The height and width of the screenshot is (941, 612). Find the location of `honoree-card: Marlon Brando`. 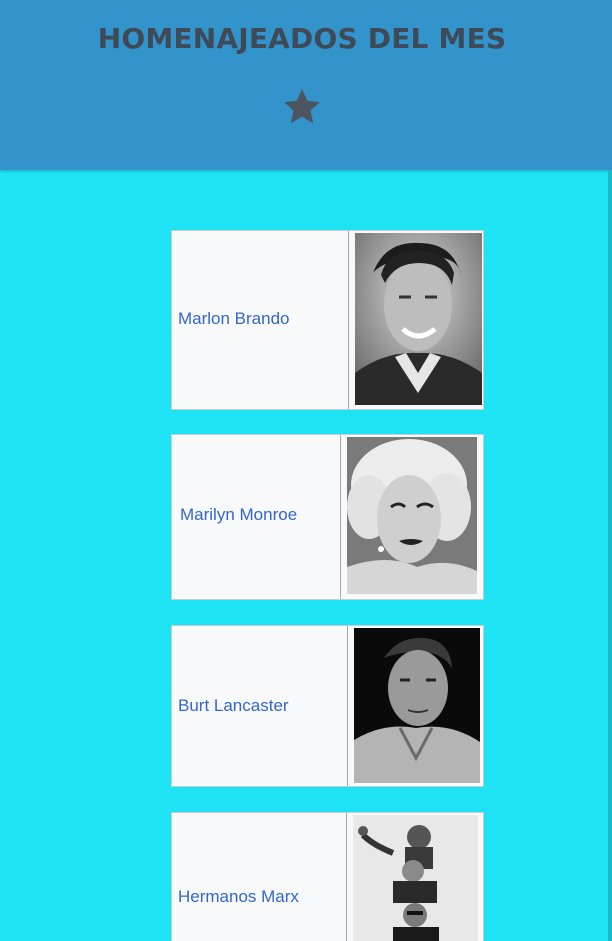

honoree-card: Marlon Brando is located at coordinates (327, 320).